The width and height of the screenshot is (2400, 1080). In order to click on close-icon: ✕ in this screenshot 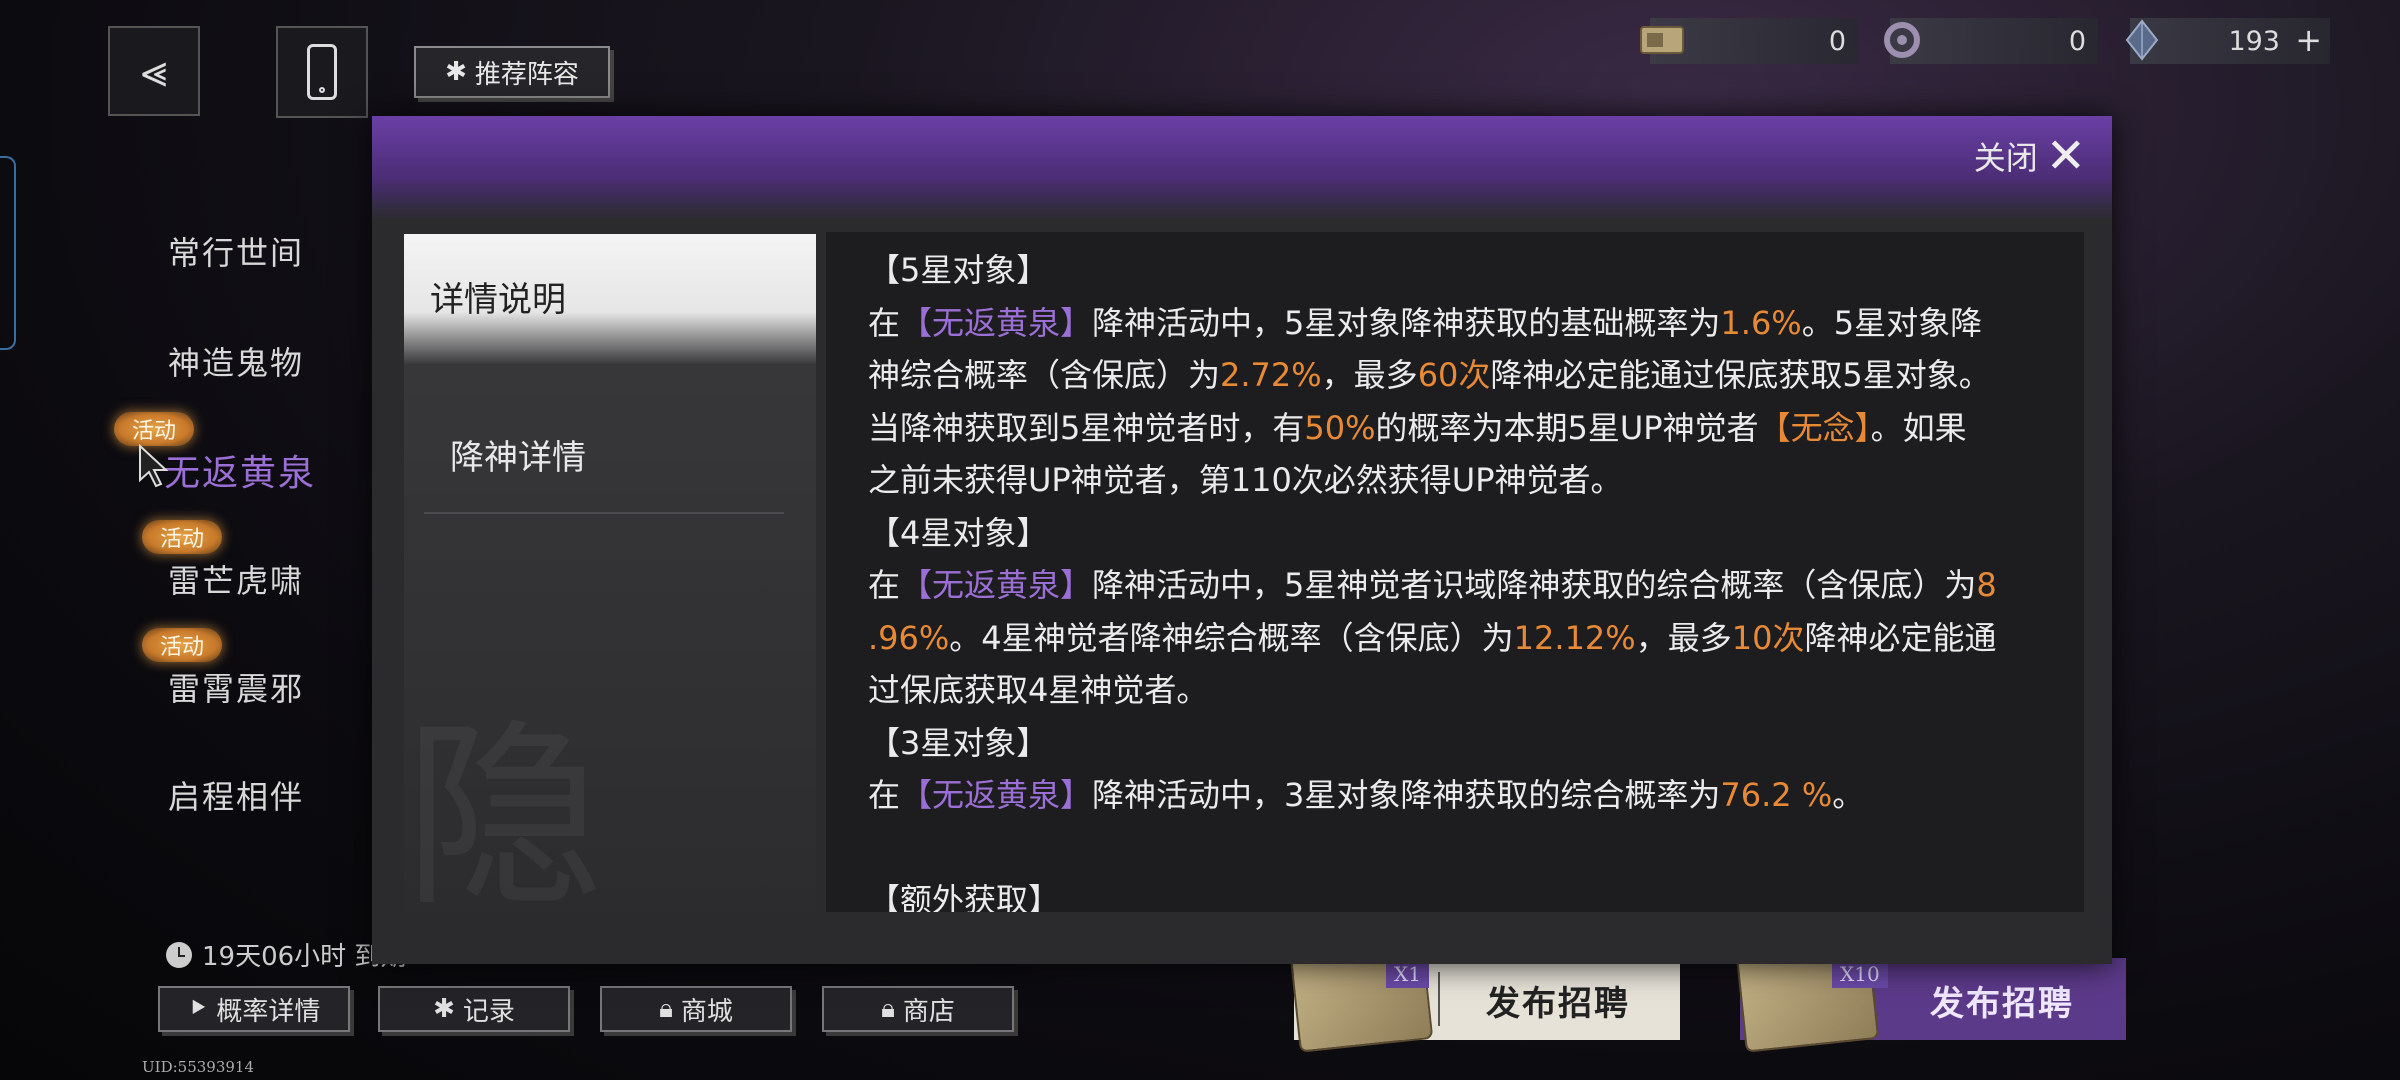, I will do `click(2065, 156)`.